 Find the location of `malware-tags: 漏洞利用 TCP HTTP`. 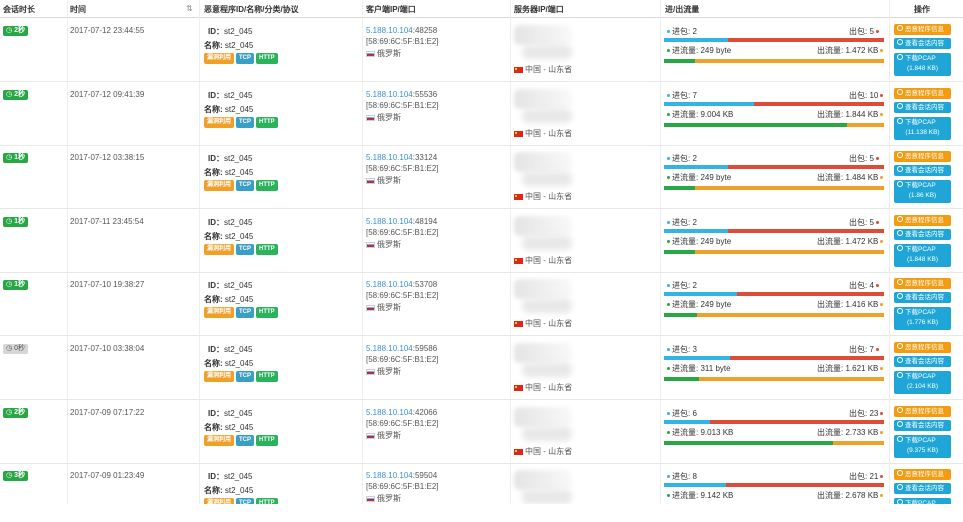

malware-tags: 漏洞利用 TCP HTTP is located at coordinates (242, 501).